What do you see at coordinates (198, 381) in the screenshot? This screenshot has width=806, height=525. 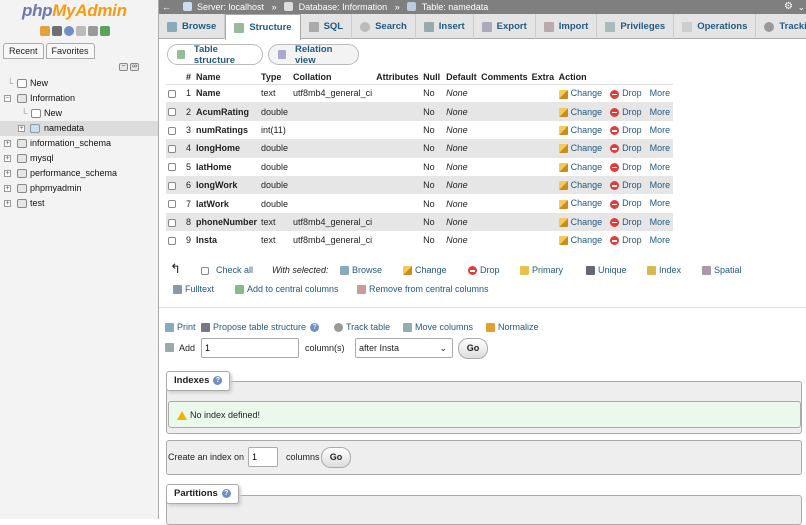 I see `indexes-legend: Indexes?` at bounding box center [198, 381].